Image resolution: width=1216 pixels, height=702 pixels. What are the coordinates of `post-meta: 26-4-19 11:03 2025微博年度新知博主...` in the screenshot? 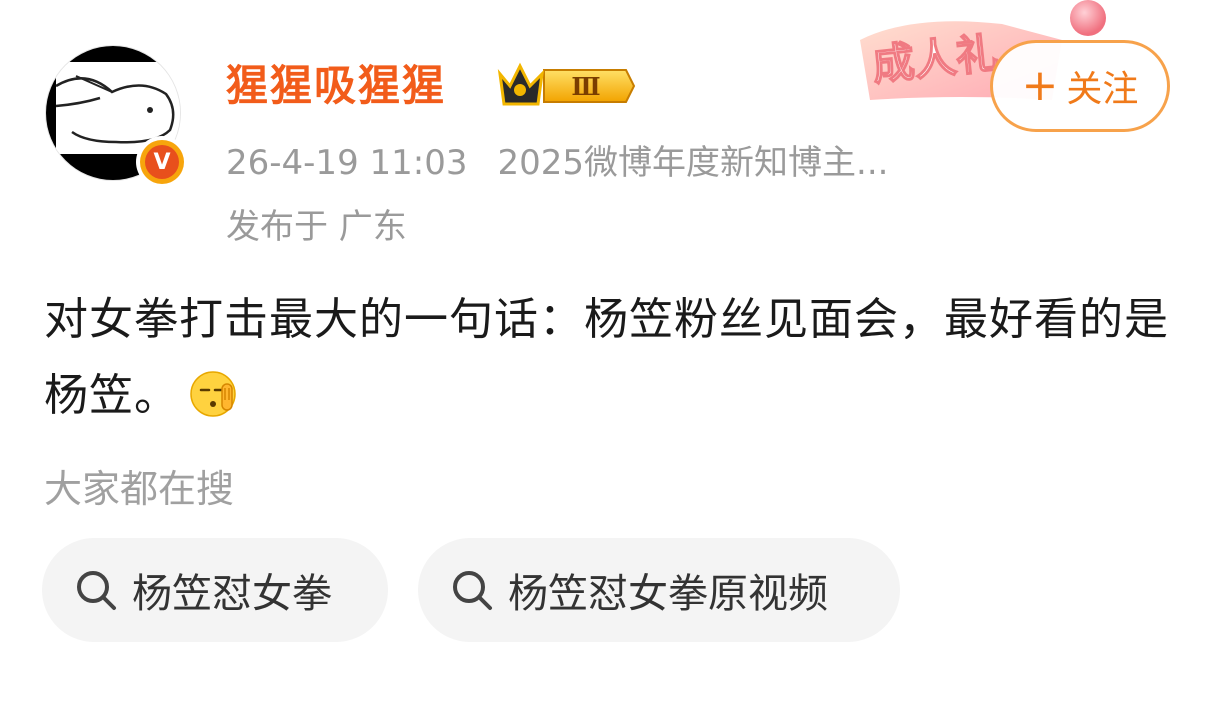 It's located at (557, 163).